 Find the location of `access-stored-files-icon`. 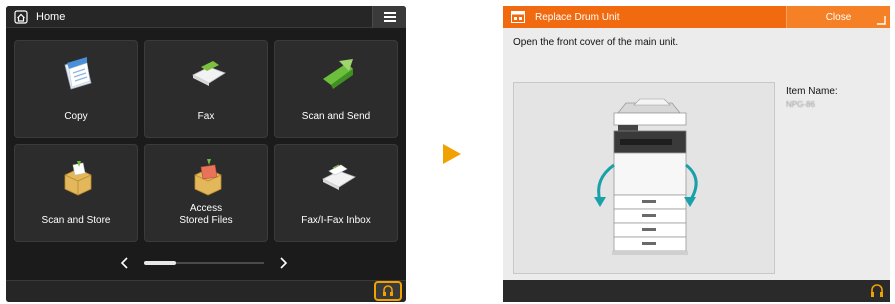

access-stored-files-icon is located at coordinates (208, 177).